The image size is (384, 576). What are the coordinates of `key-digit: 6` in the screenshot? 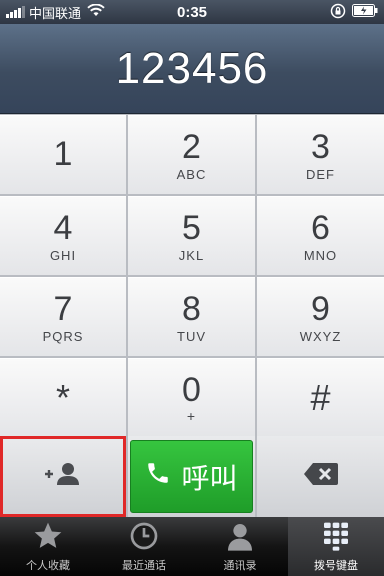 It's located at (320, 227).